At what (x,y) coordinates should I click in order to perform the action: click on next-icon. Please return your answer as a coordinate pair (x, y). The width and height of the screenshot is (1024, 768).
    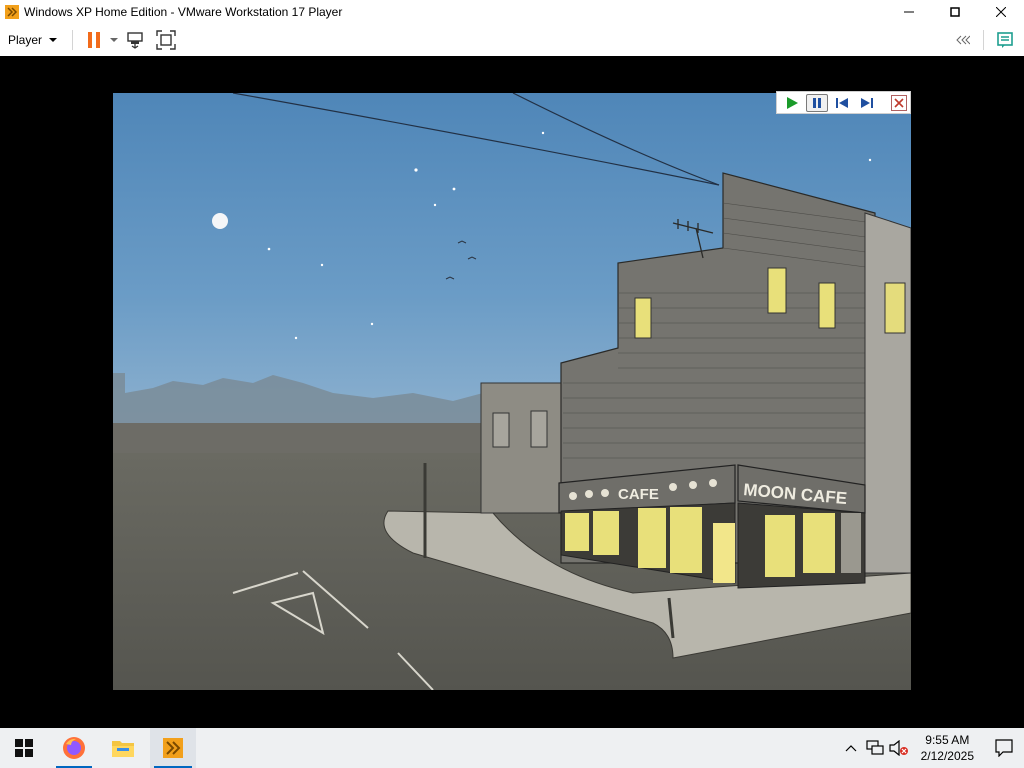
    Looking at the image, I should click on (867, 102).